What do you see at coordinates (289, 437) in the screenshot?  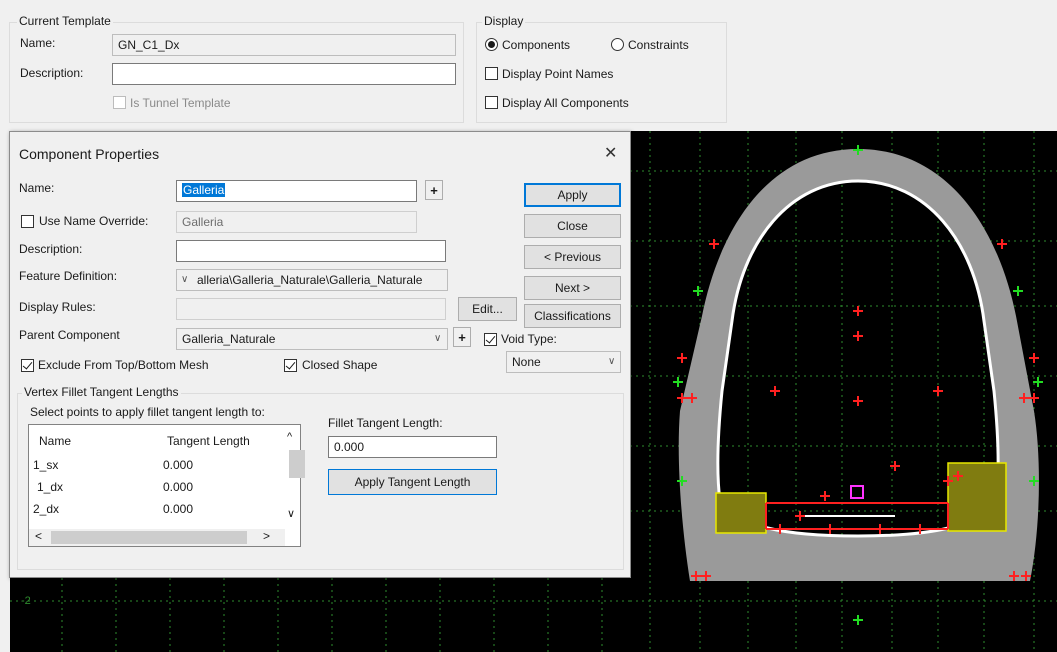 I see `list-scroll-up-icon: ^` at bounding box center [289, 437].